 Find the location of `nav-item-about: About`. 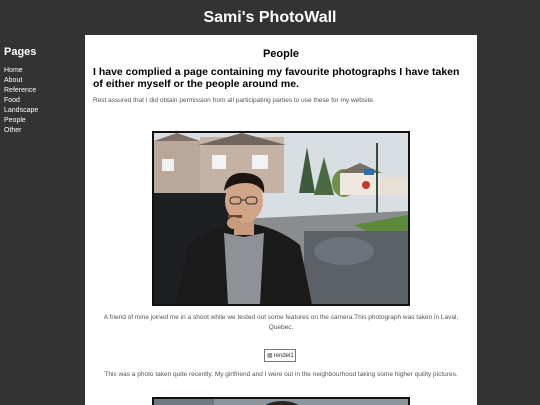

nav-item-about: About is located at coordinates (43, 81).